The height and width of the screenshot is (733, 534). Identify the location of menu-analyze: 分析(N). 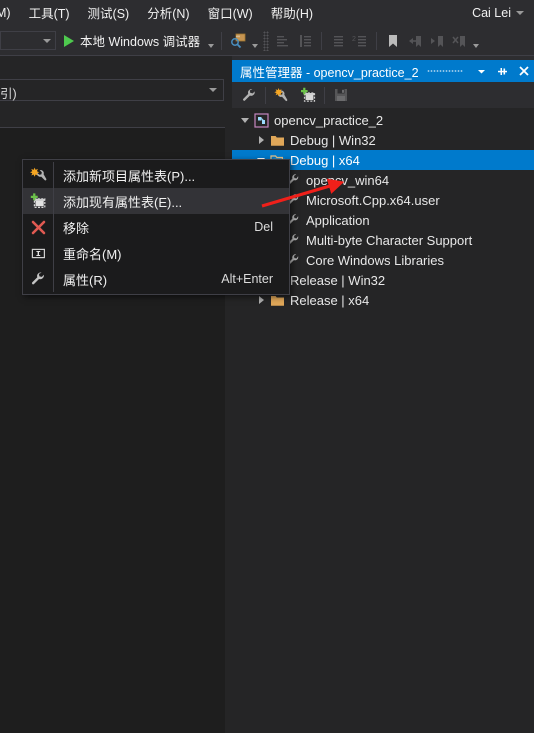
(168, 13).